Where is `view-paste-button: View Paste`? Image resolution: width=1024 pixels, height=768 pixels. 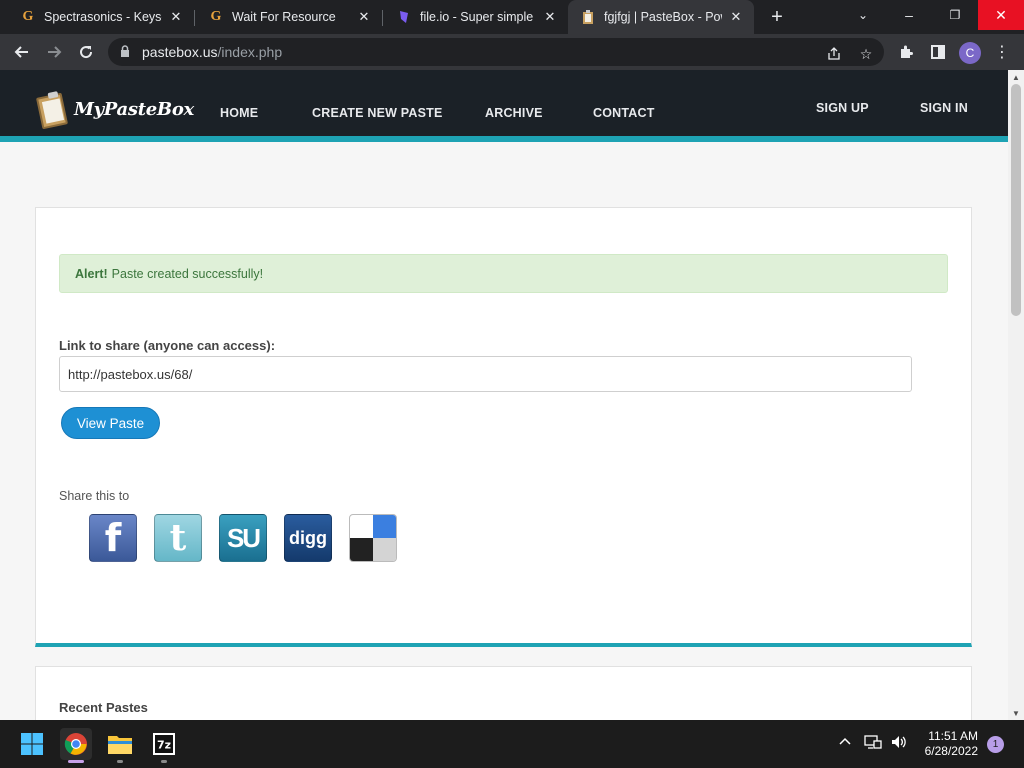
view-paste-button: View Paste is located at coordinates (110, 423).